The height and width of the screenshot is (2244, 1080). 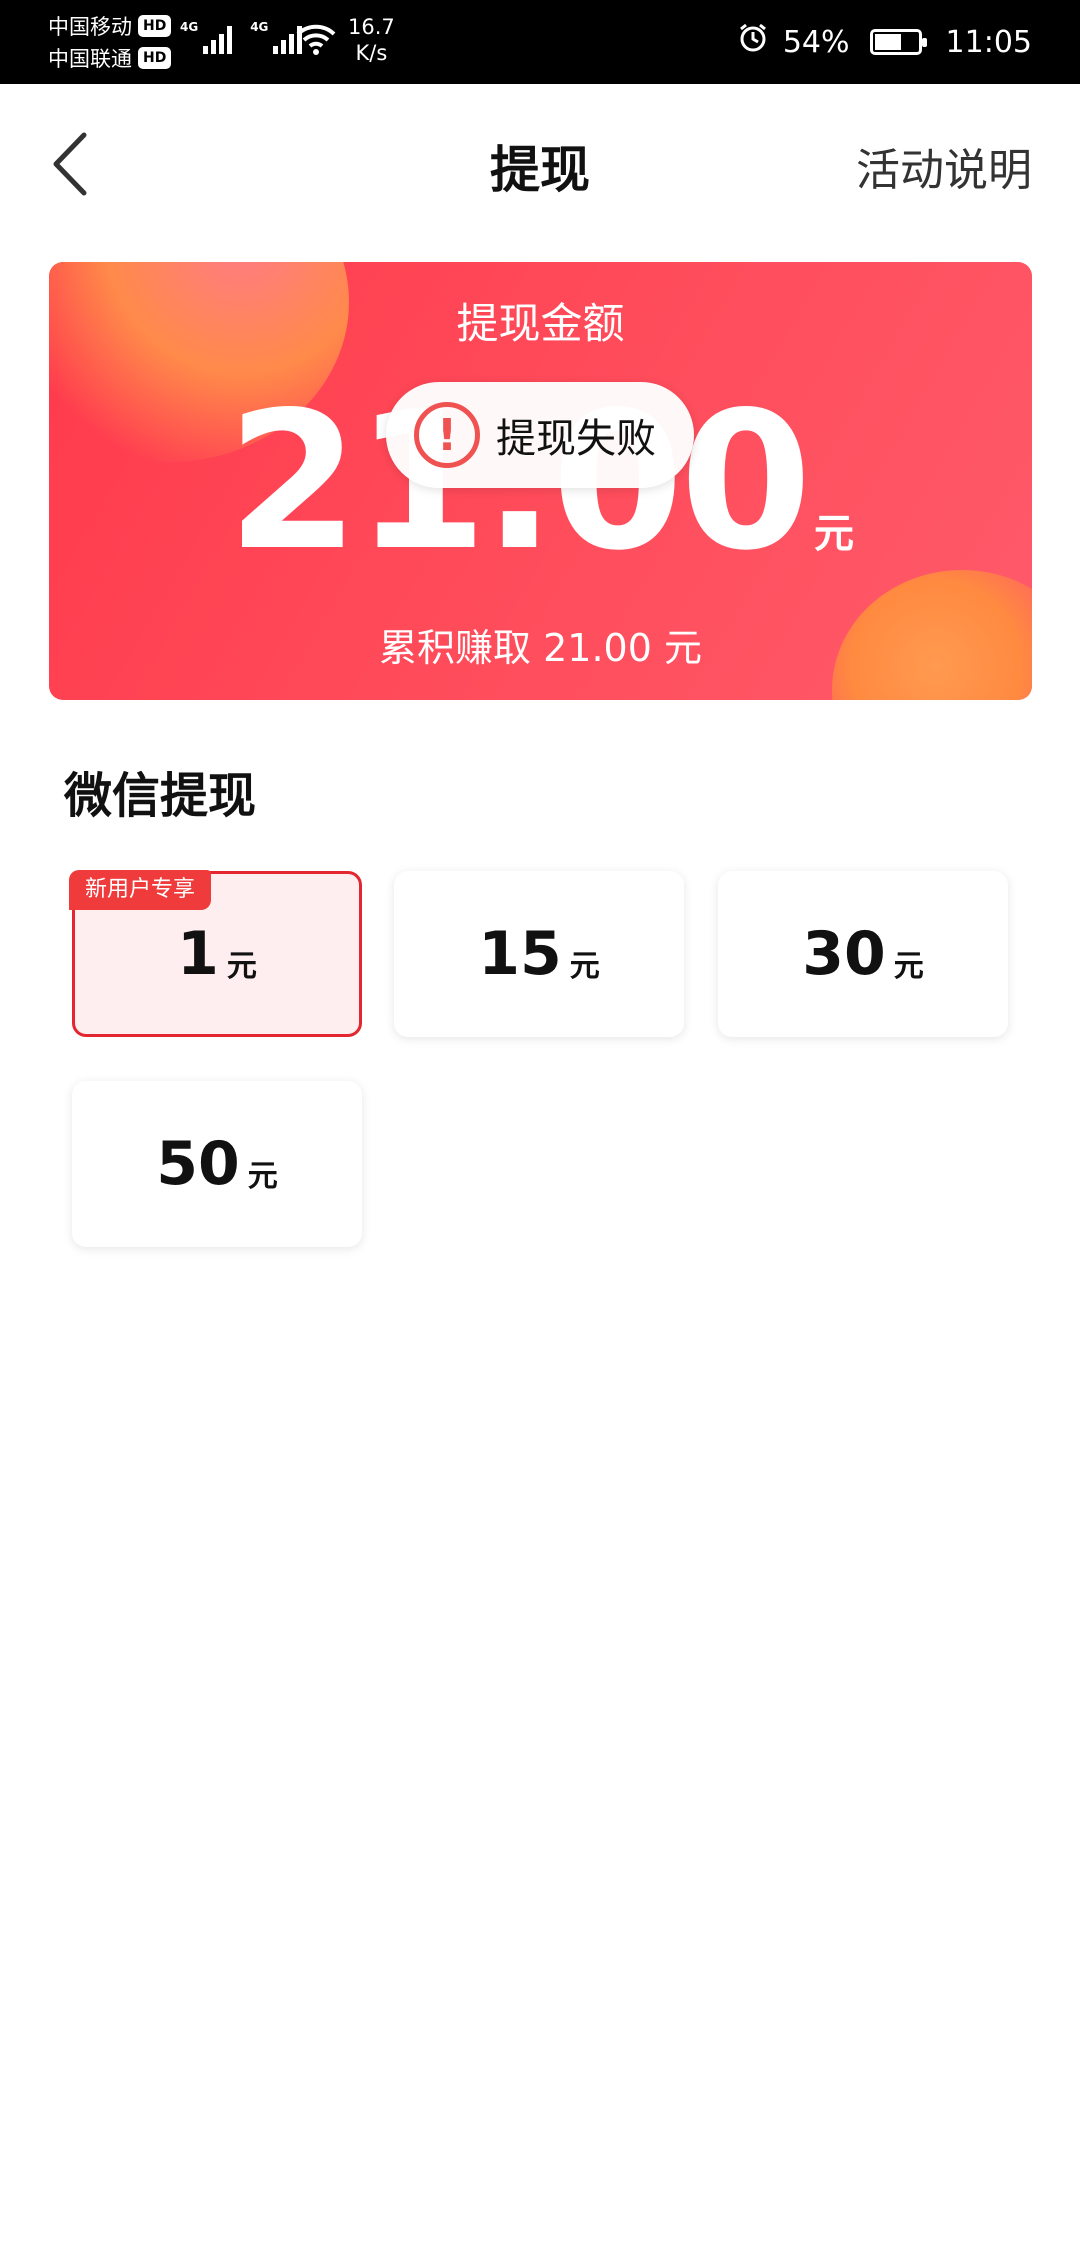 I want to click on option-value: 30, so click(x=844, y=954).